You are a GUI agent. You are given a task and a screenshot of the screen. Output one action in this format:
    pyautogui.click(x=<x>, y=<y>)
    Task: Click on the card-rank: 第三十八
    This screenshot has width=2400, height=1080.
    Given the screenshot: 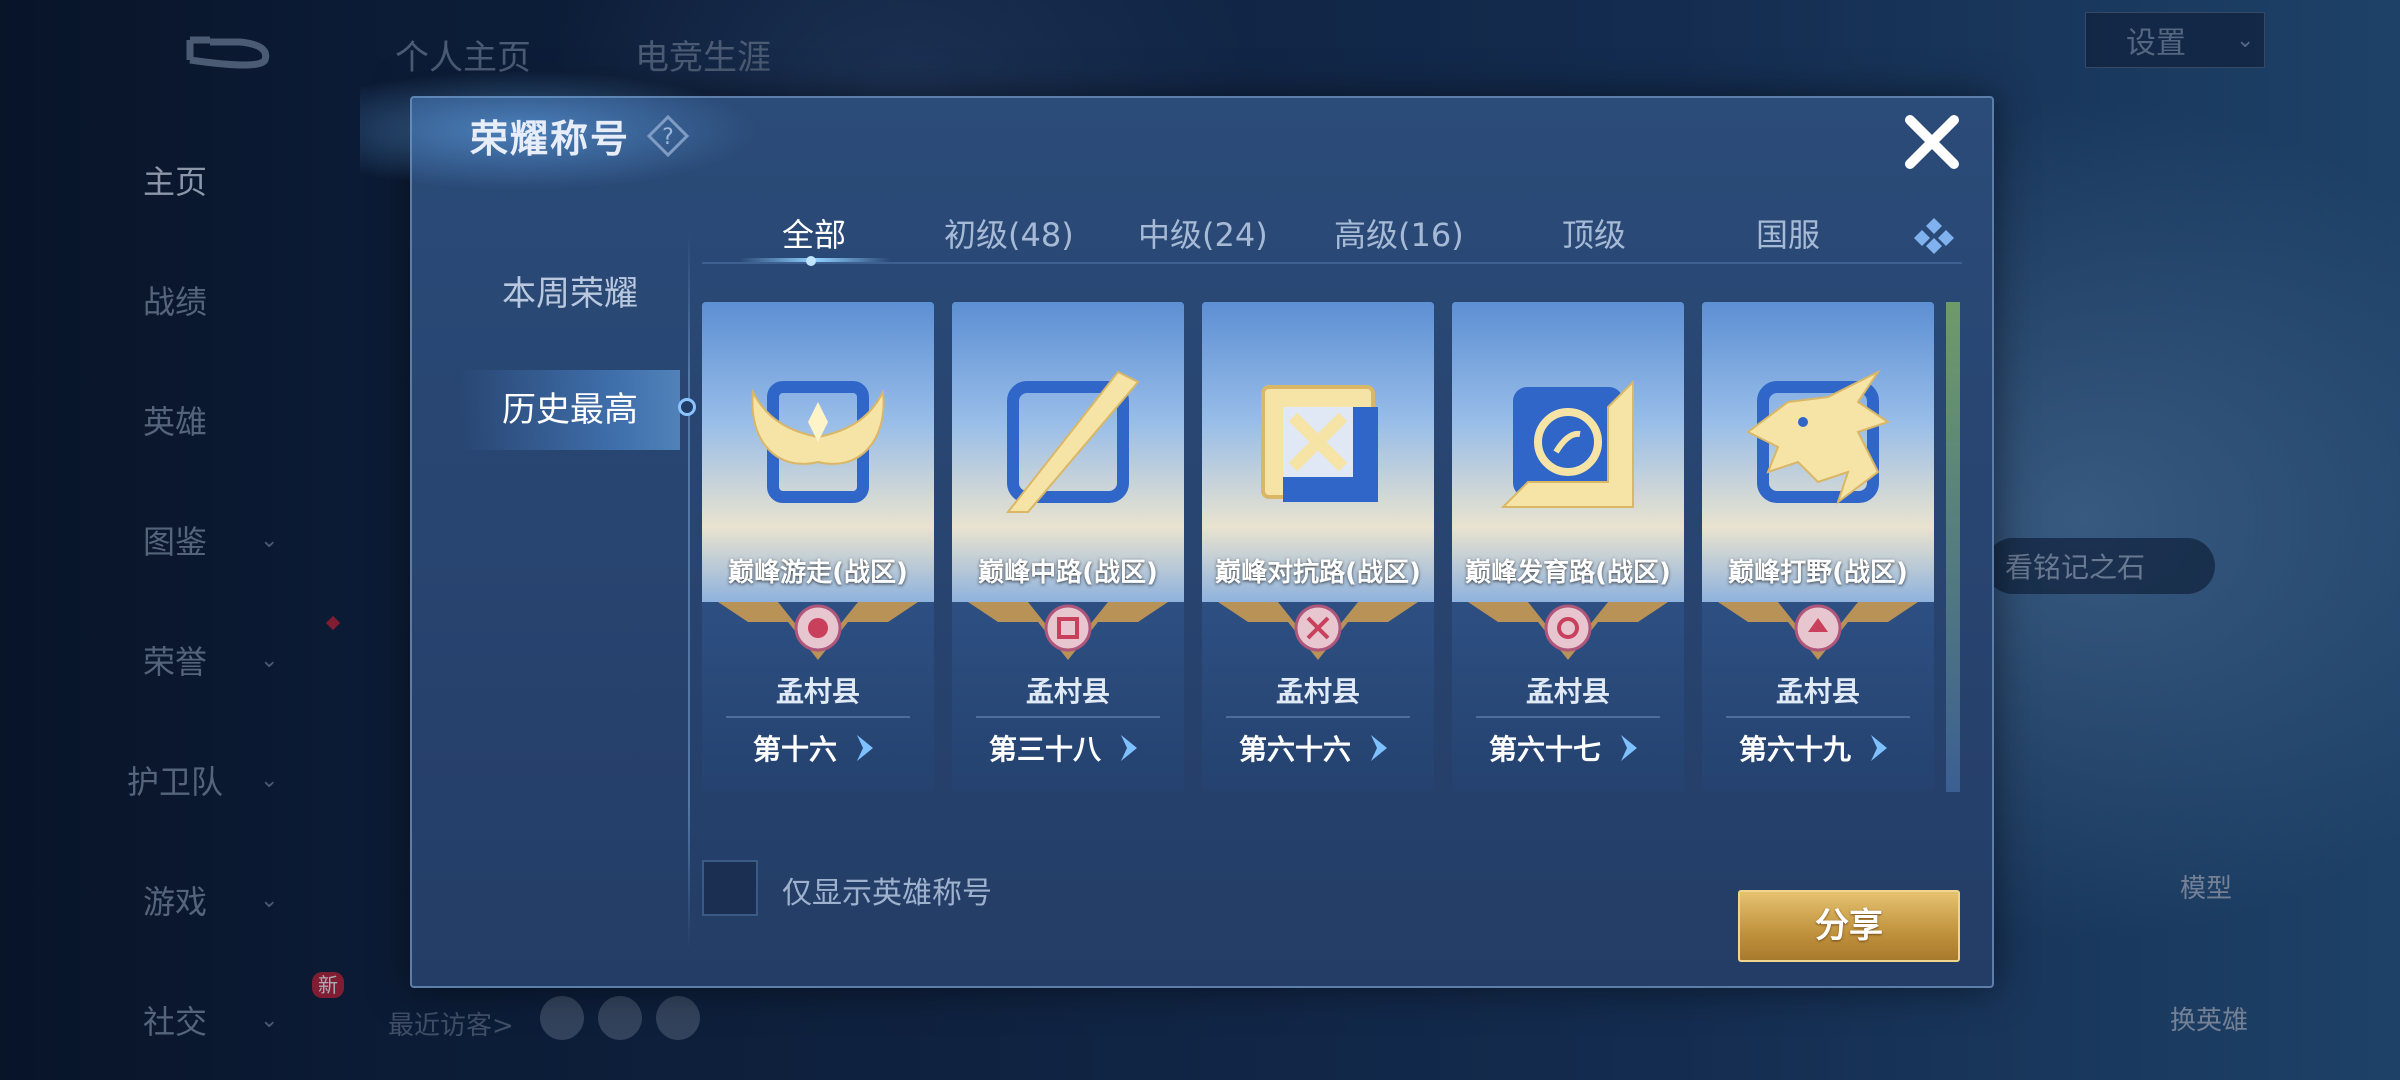 What is the action you would take?
    pyautogui.click(x=1068, y=748)
    